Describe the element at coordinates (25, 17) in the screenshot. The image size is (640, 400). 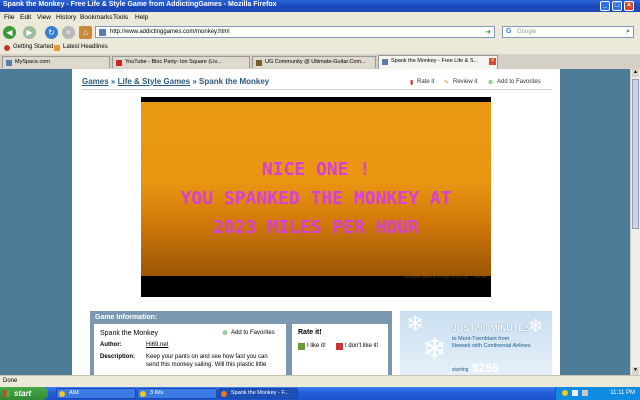
I see `menu-edit: Edit` at that location.